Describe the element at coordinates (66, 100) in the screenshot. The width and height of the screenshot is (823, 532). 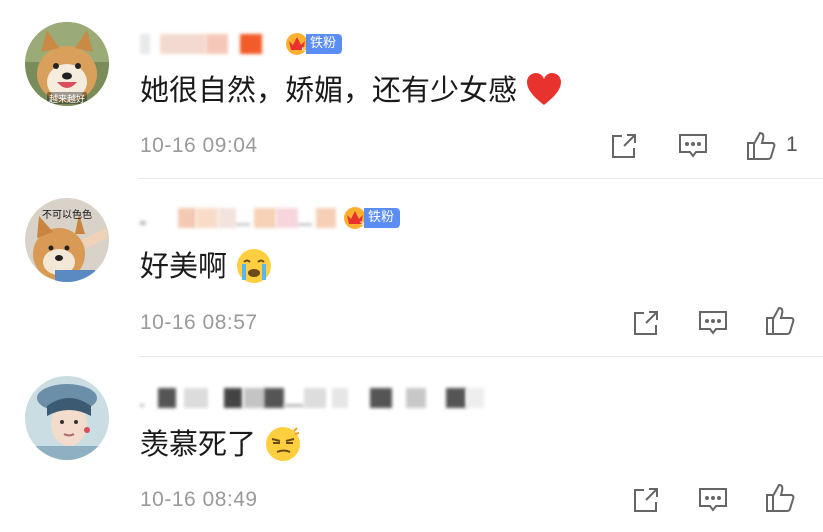
I see `avatar-caption: 越来越好` at that location.